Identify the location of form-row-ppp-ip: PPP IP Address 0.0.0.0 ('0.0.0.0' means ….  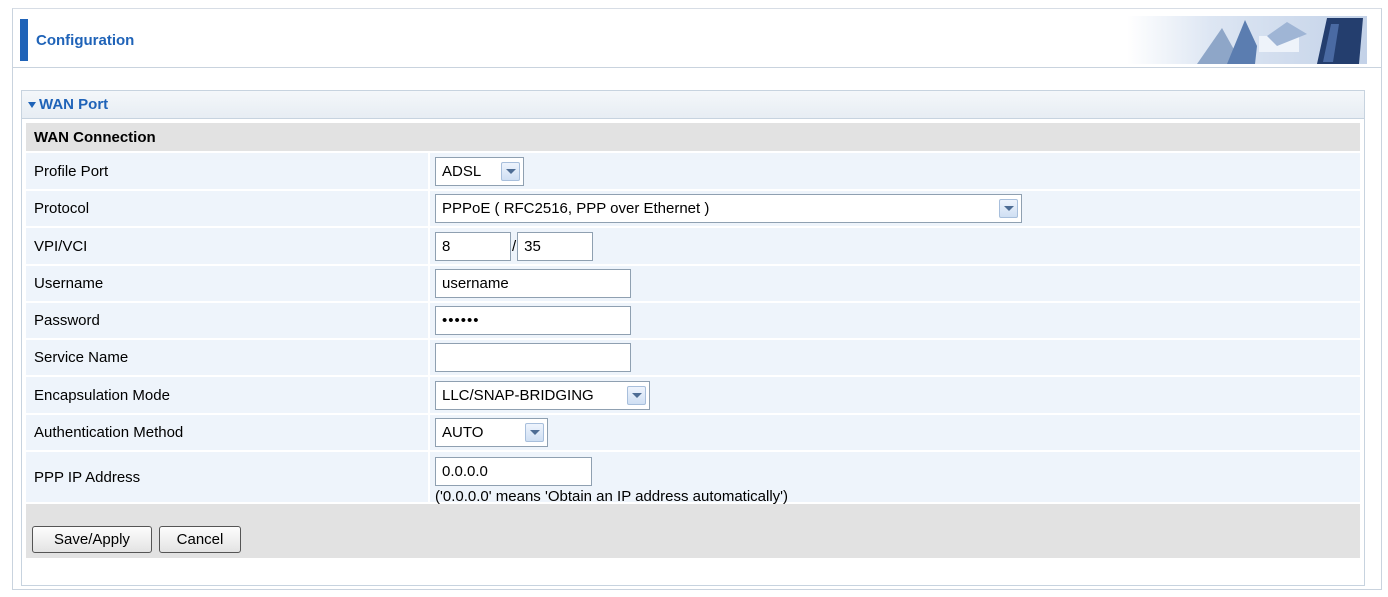
(693, 478).